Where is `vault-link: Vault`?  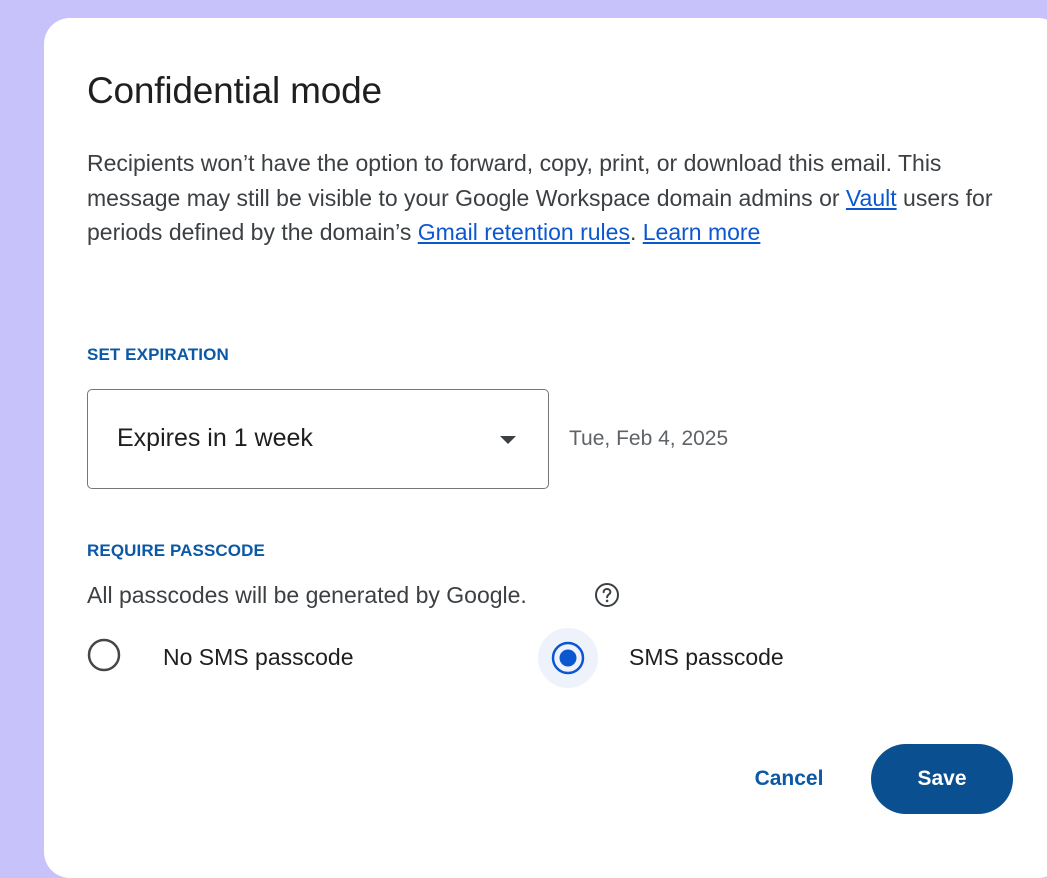
vault-link: Vault is located at coordinates (871, 198).